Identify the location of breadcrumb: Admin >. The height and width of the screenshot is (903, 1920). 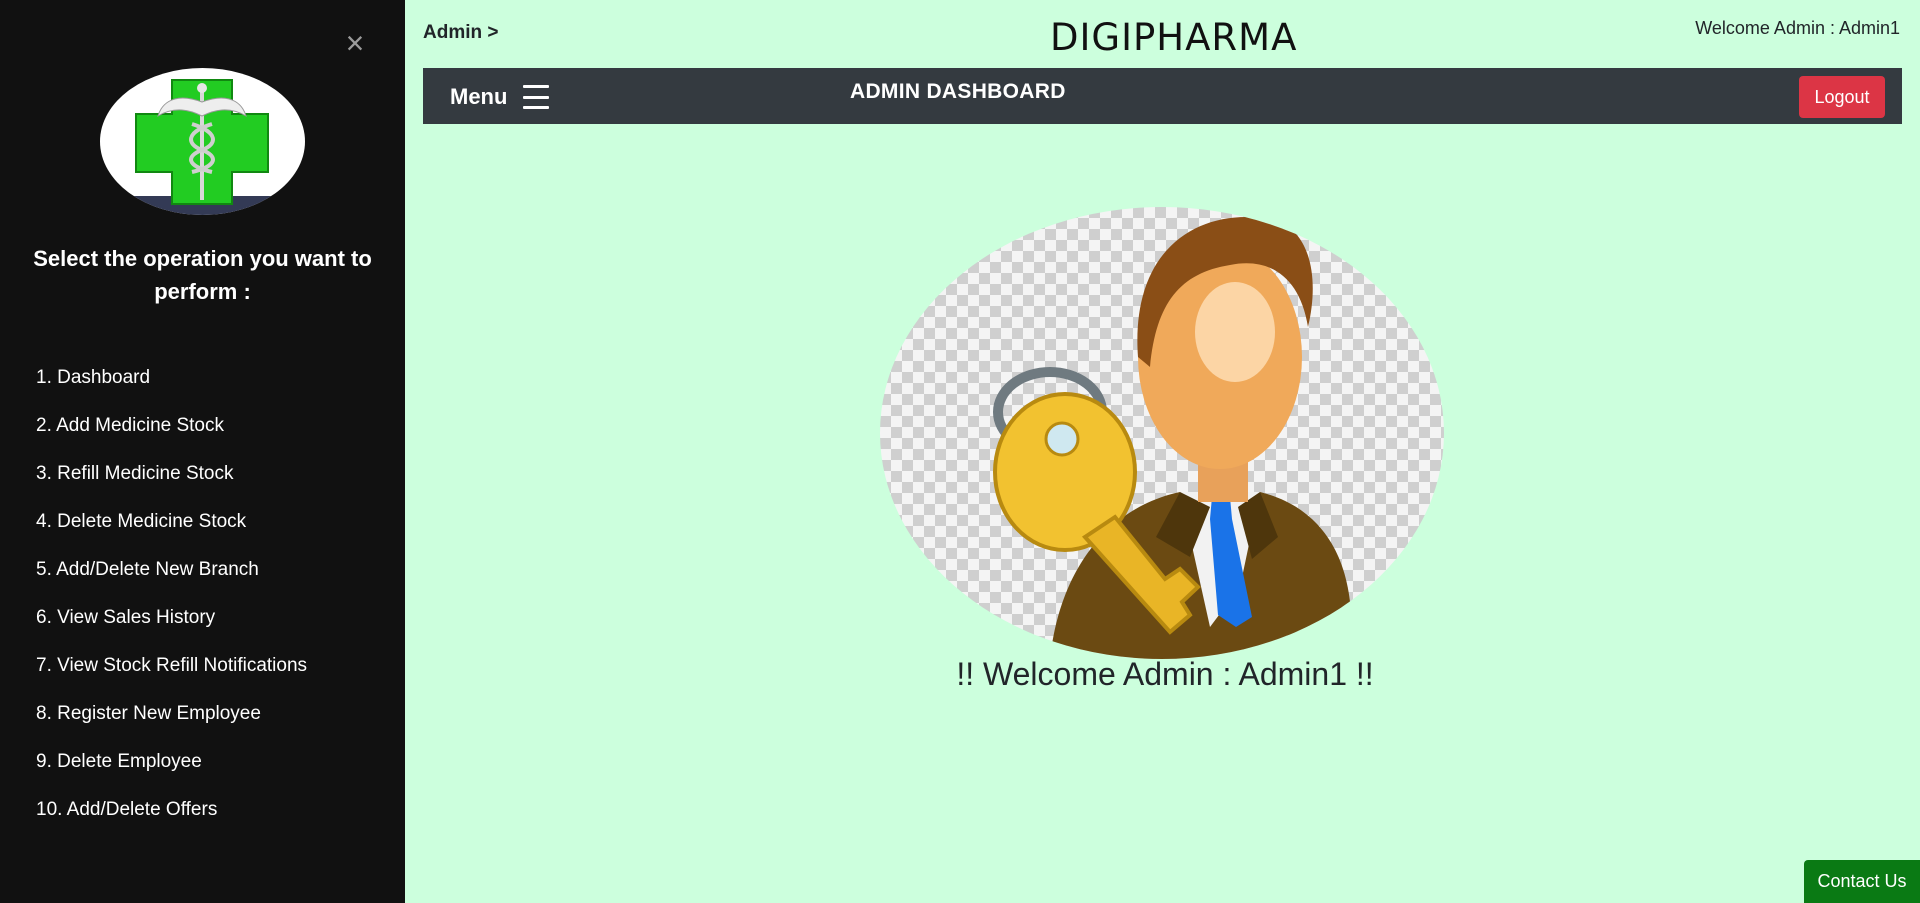
(460, 33).